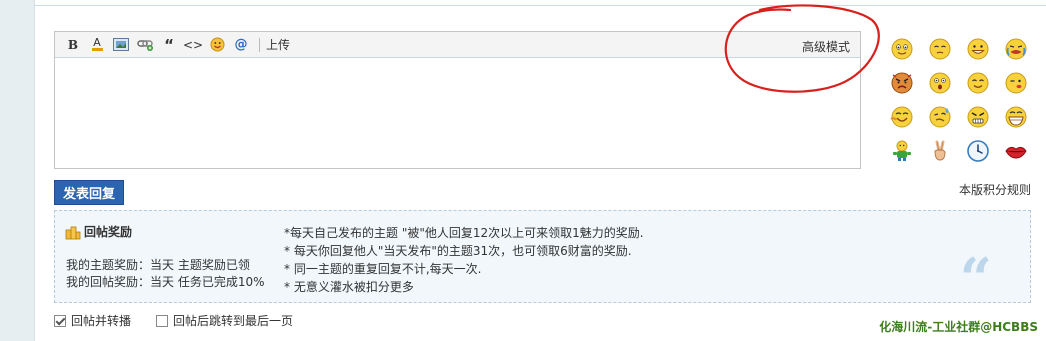 Image resolution: width=1046 pixels, height=341 pixels. I want to click on reward-title-text: 回帖奖励, so click(108, 232).